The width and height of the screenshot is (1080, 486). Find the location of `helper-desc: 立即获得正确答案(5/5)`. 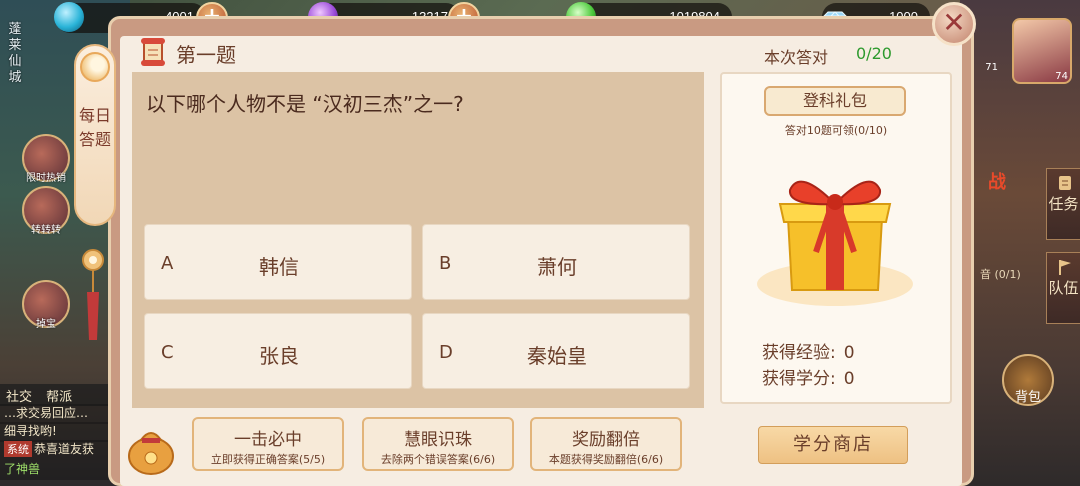

helper-desc: 立即获得正确答案(5/5) is located at coordinates (268, 459).